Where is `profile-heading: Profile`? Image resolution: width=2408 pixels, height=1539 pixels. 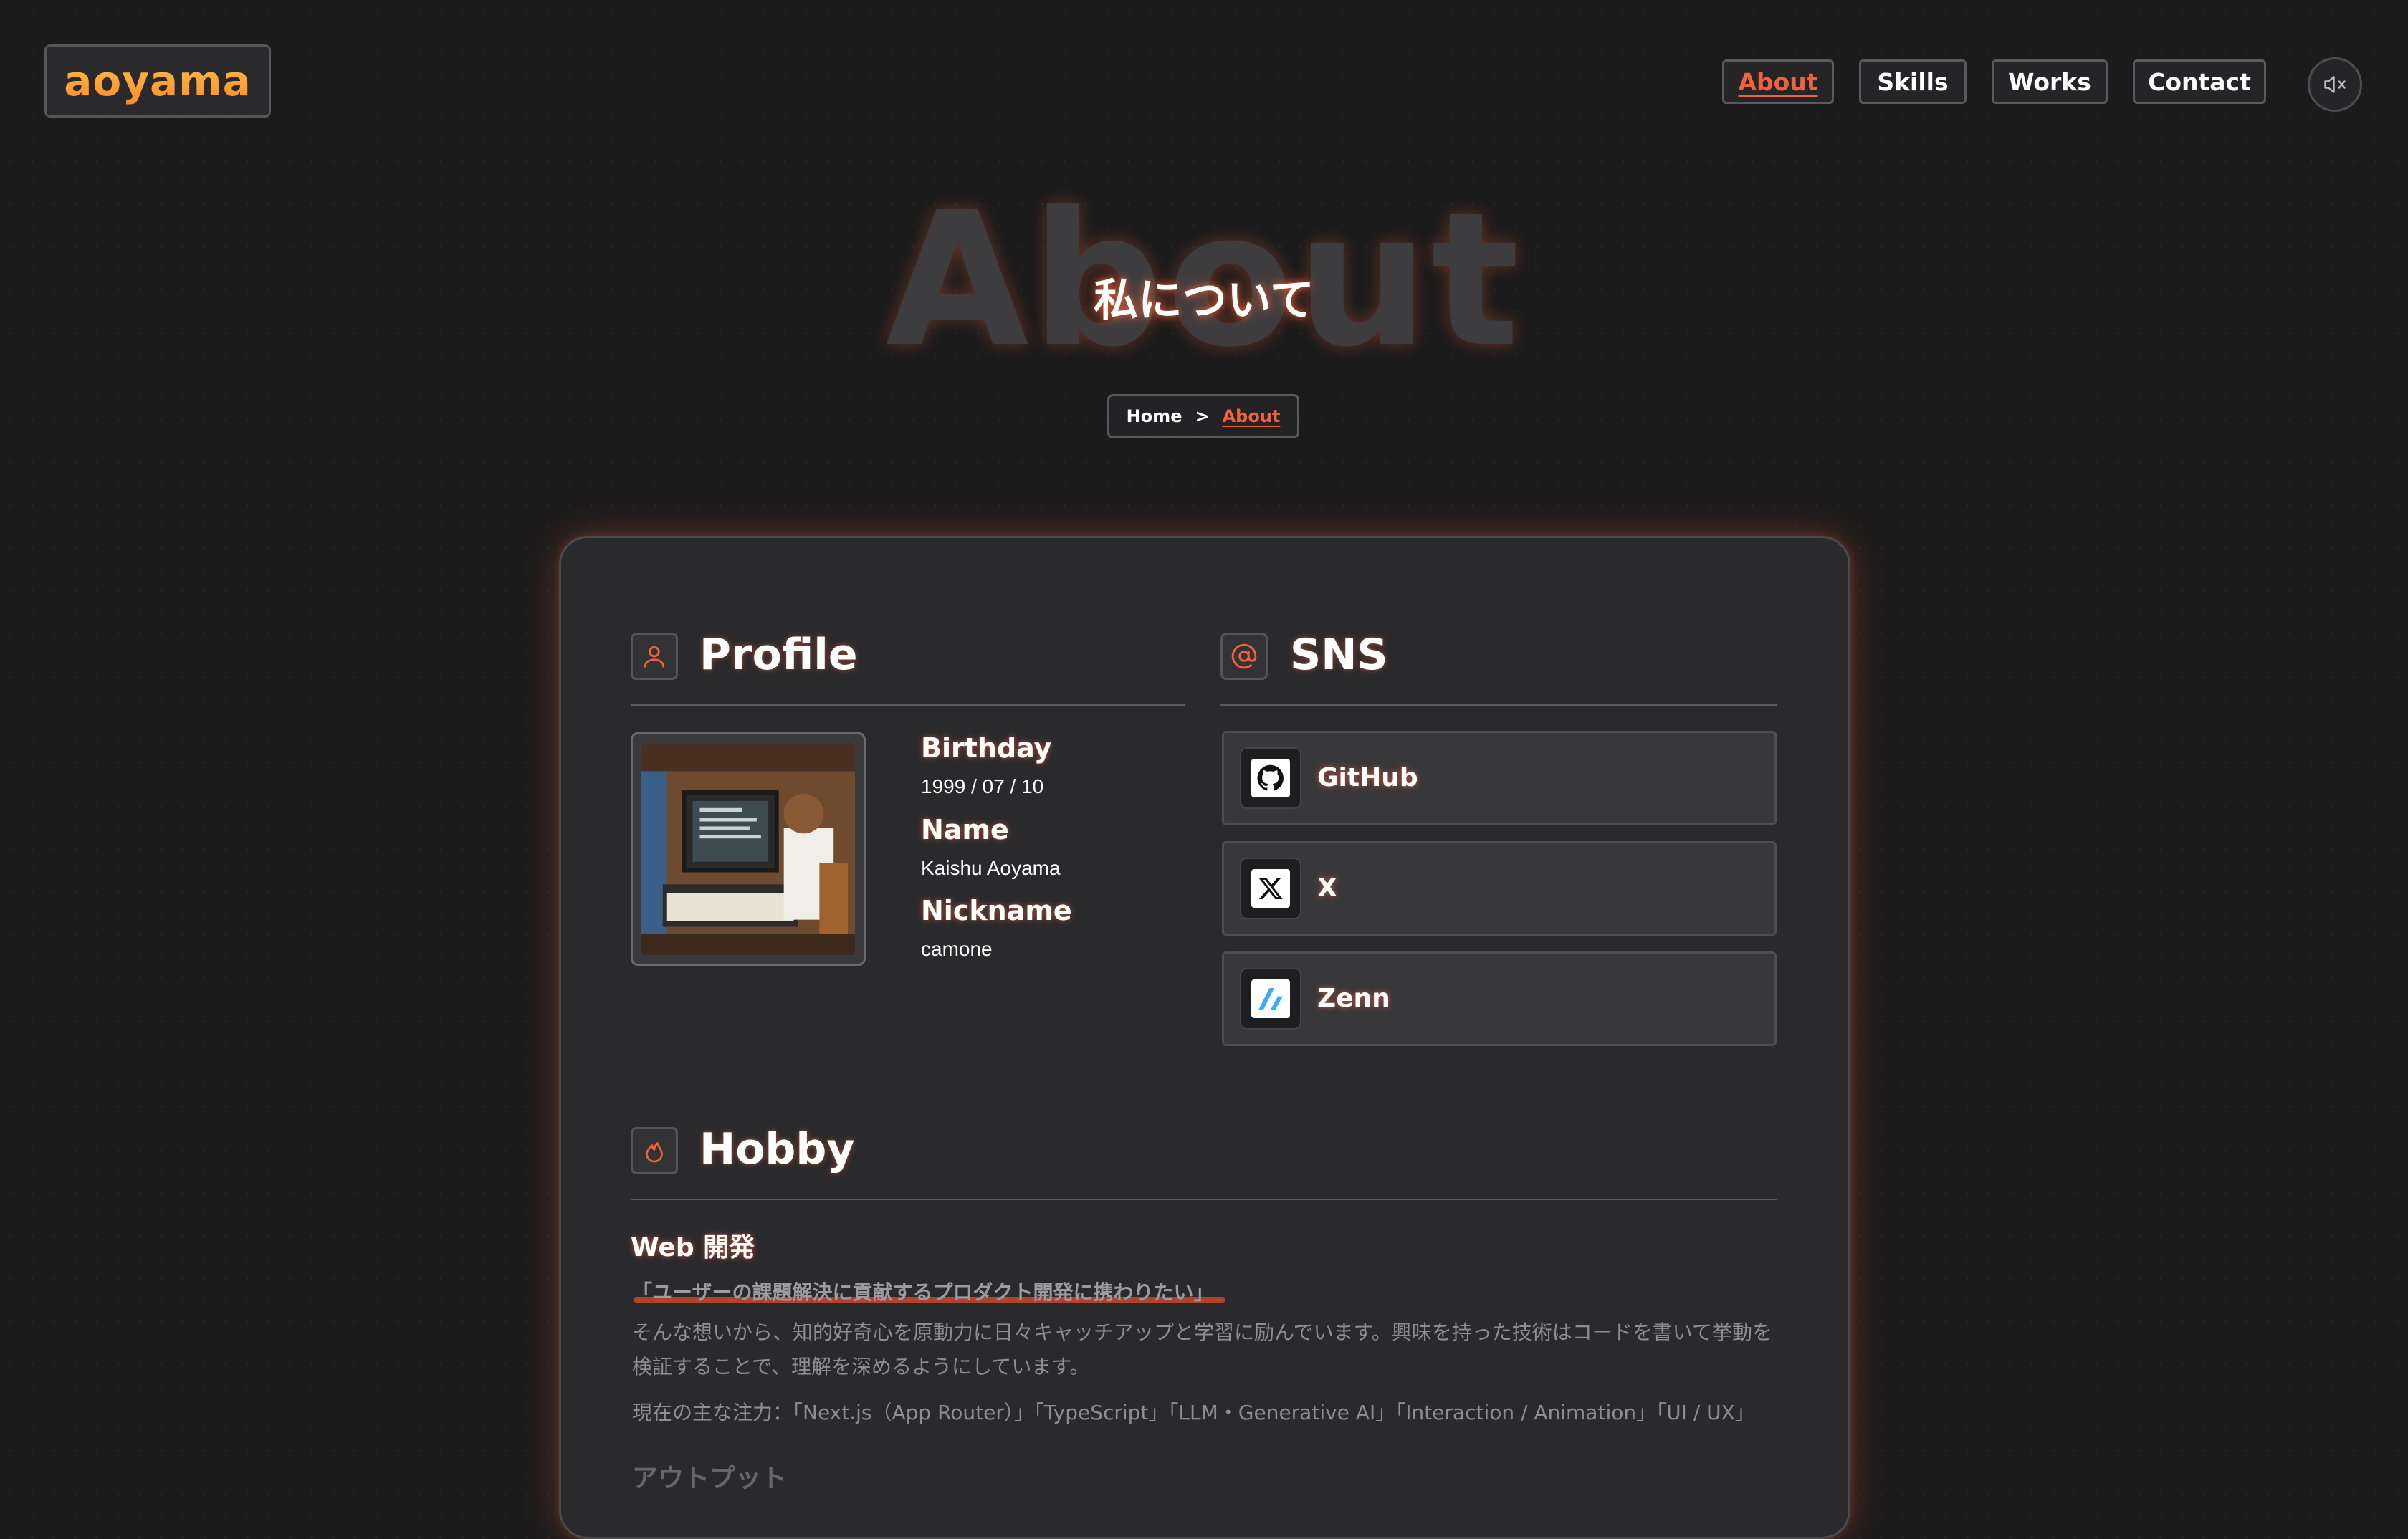 profile-heading: Profile is located at coordinates (778, 655).